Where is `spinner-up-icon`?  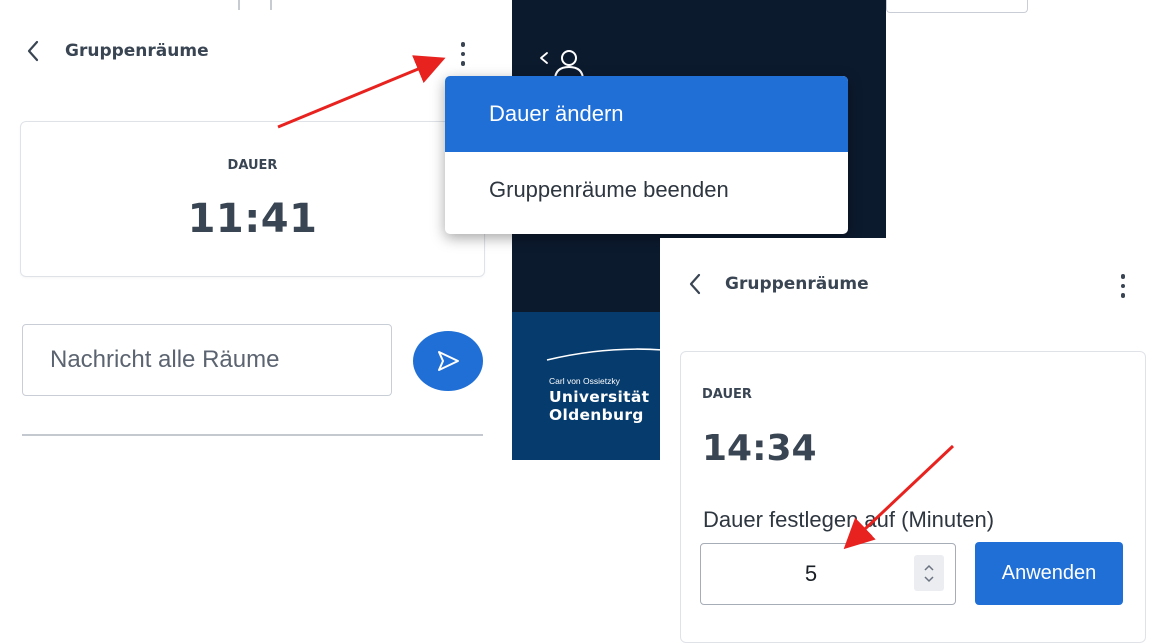
spinner-up-icon is located at coordinates (929, 568).